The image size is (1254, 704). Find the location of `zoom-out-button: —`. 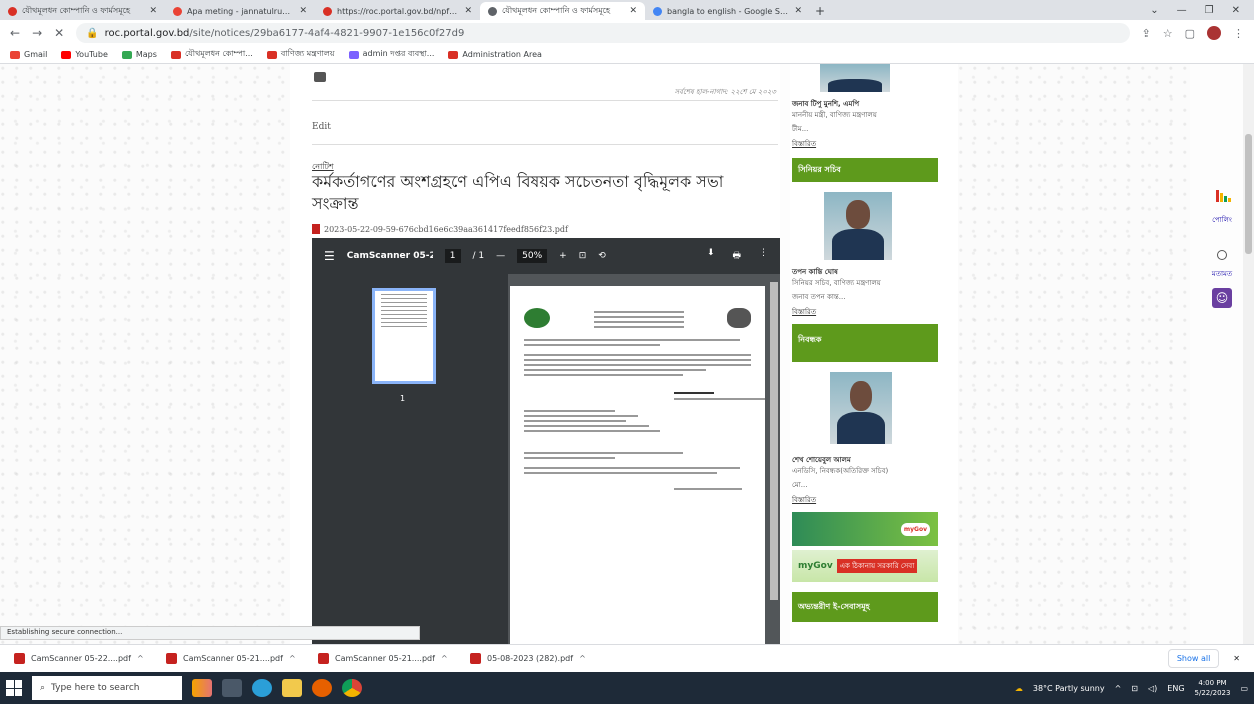

zoom-out-button: — is located at coordinates (500, 256).